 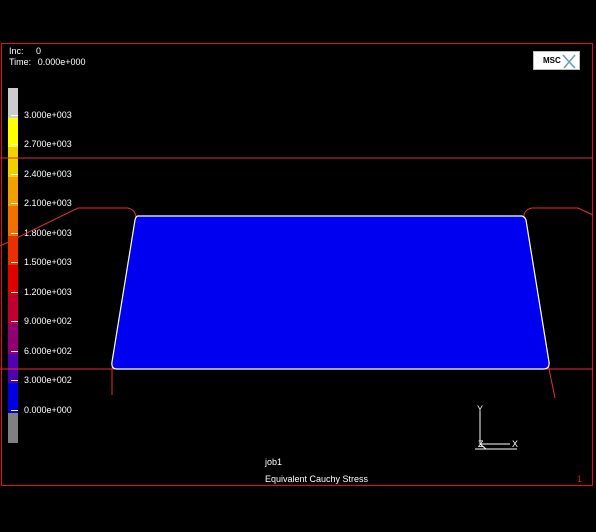 I want to click on triad-y-label: Y, so click(x=480, y=409).